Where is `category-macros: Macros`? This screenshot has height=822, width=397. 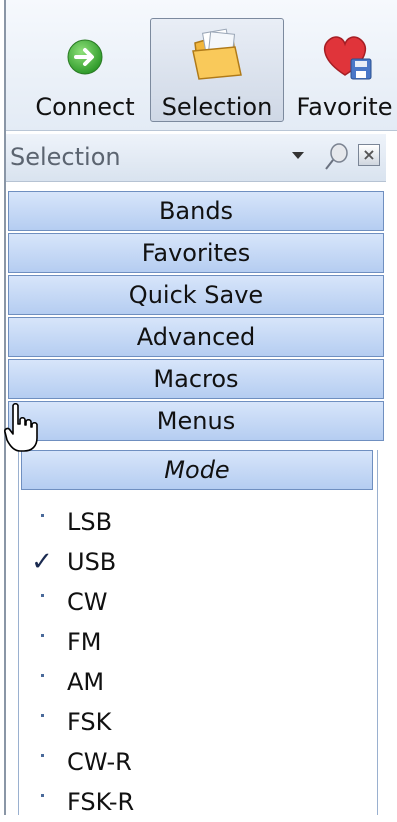 category-macros: Macros is located at coordinates (196, 379).